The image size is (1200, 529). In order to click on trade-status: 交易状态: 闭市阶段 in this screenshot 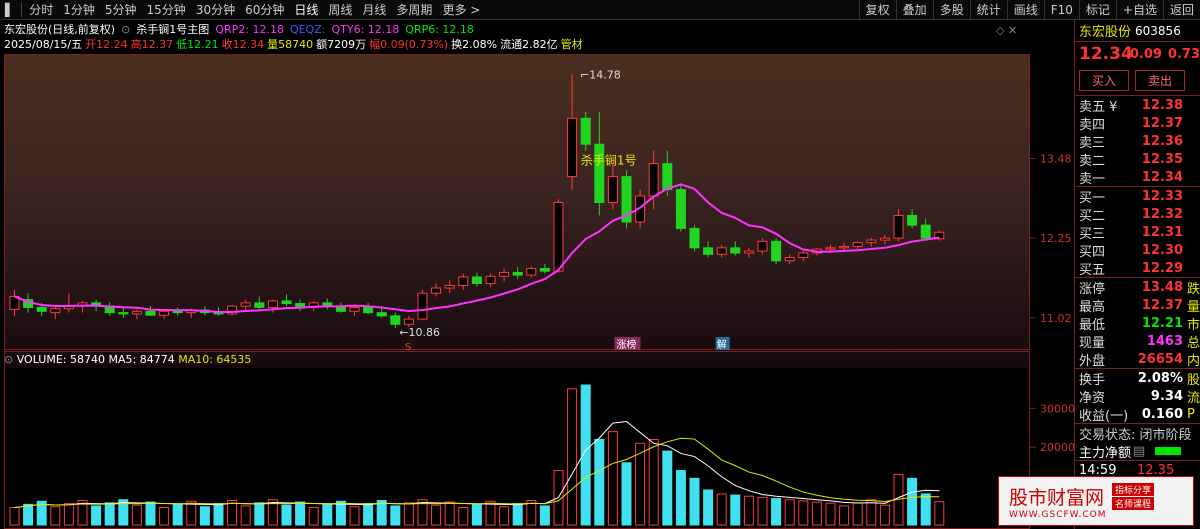, I will do `click(1135, 435)`.